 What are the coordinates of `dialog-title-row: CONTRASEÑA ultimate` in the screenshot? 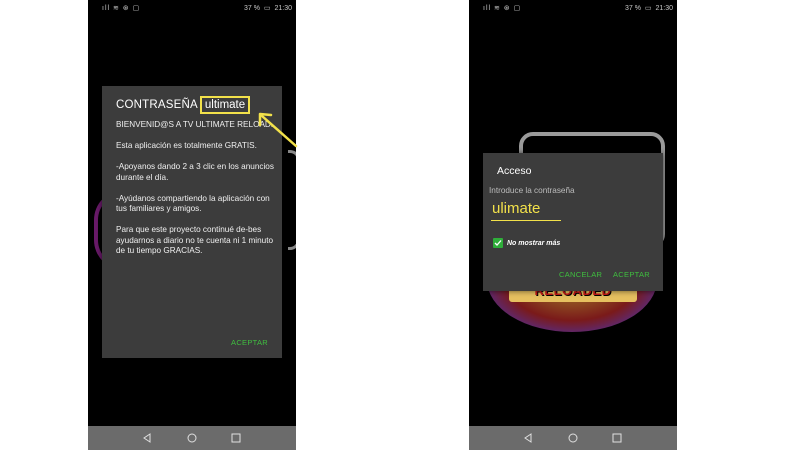 It's located at (183, 105).